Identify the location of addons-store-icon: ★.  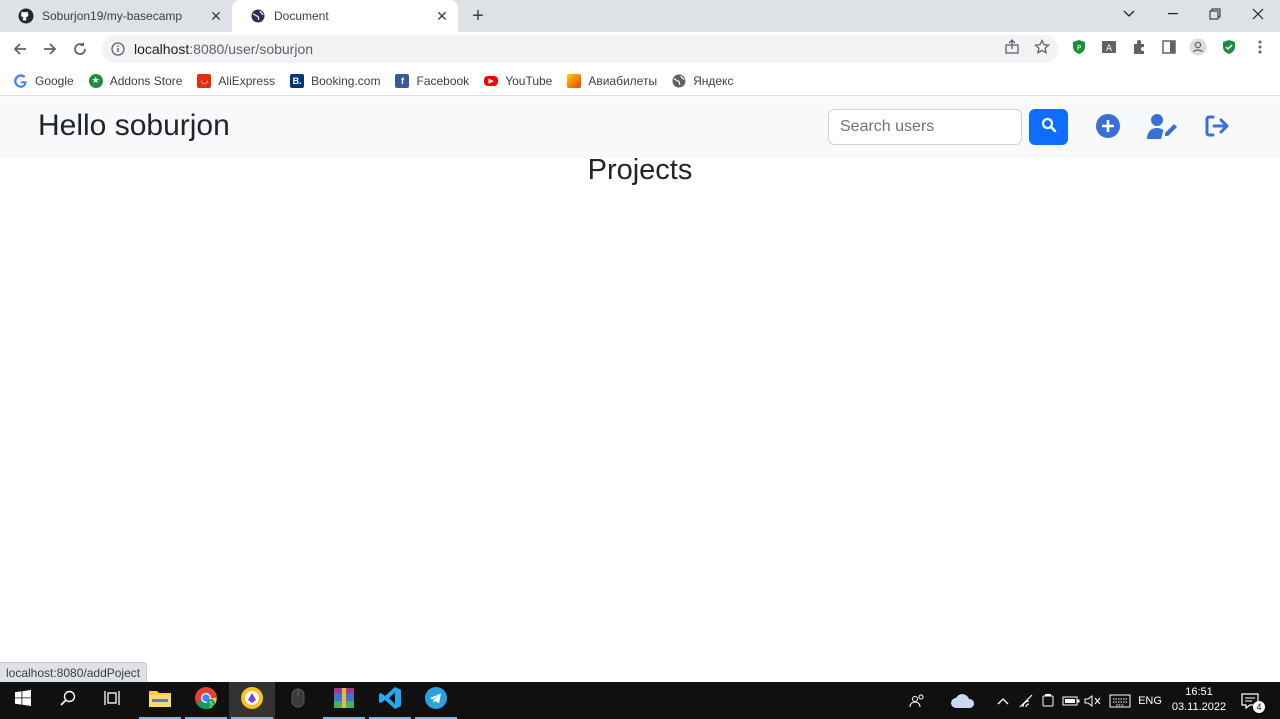
(95, 80).